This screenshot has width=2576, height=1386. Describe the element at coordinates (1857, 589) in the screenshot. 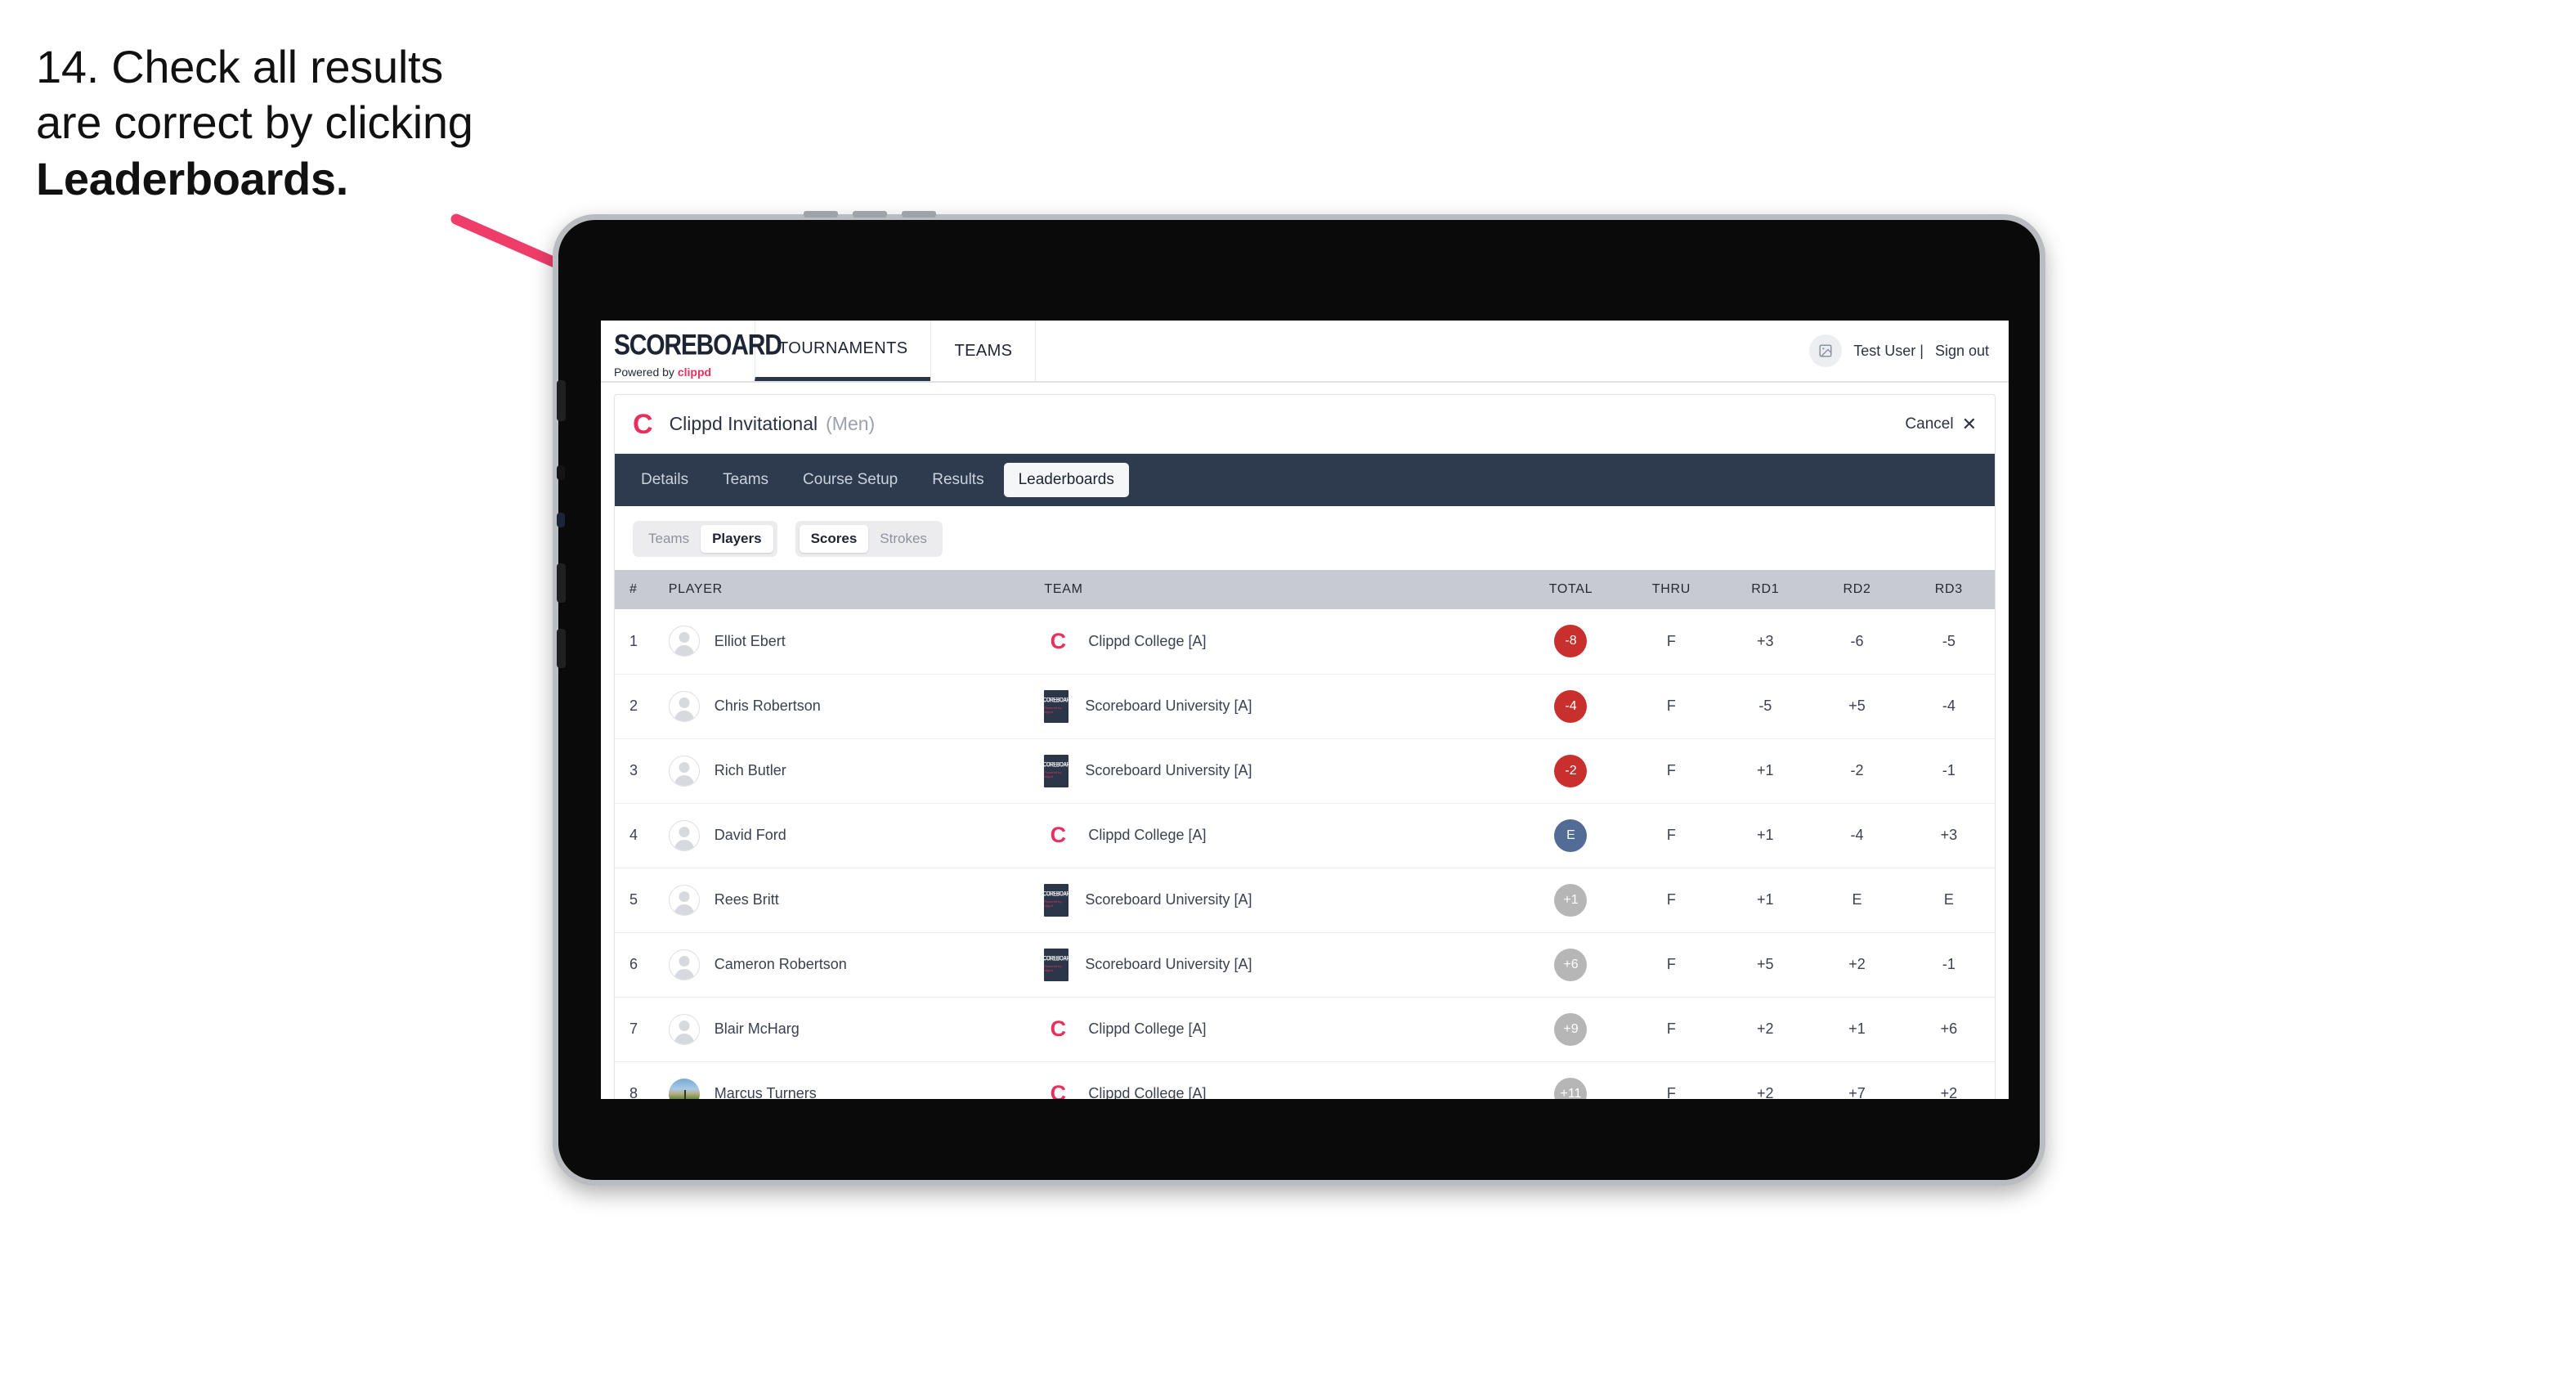

I see `header-rd2: RD2` at that location.